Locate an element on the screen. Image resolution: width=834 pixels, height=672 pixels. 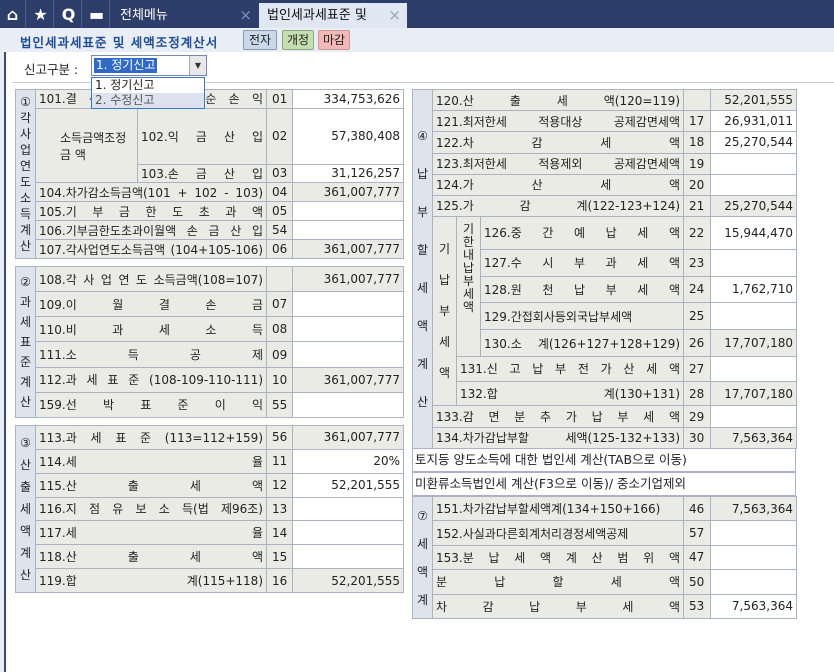
row-label: 152.사실과다른회계처리경정세액공제 is located at coordinates (558, 533).